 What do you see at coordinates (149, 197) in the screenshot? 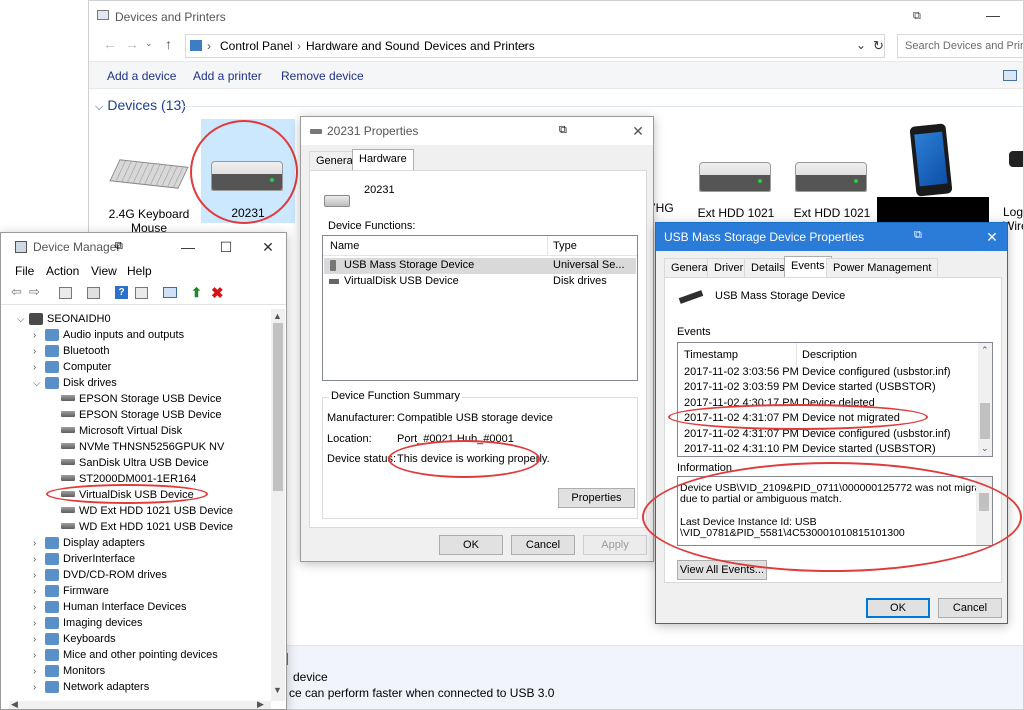
I see `device-keyboard-mouse: 2.4G Keyboard Mouse` at bounding box center [149, 197].